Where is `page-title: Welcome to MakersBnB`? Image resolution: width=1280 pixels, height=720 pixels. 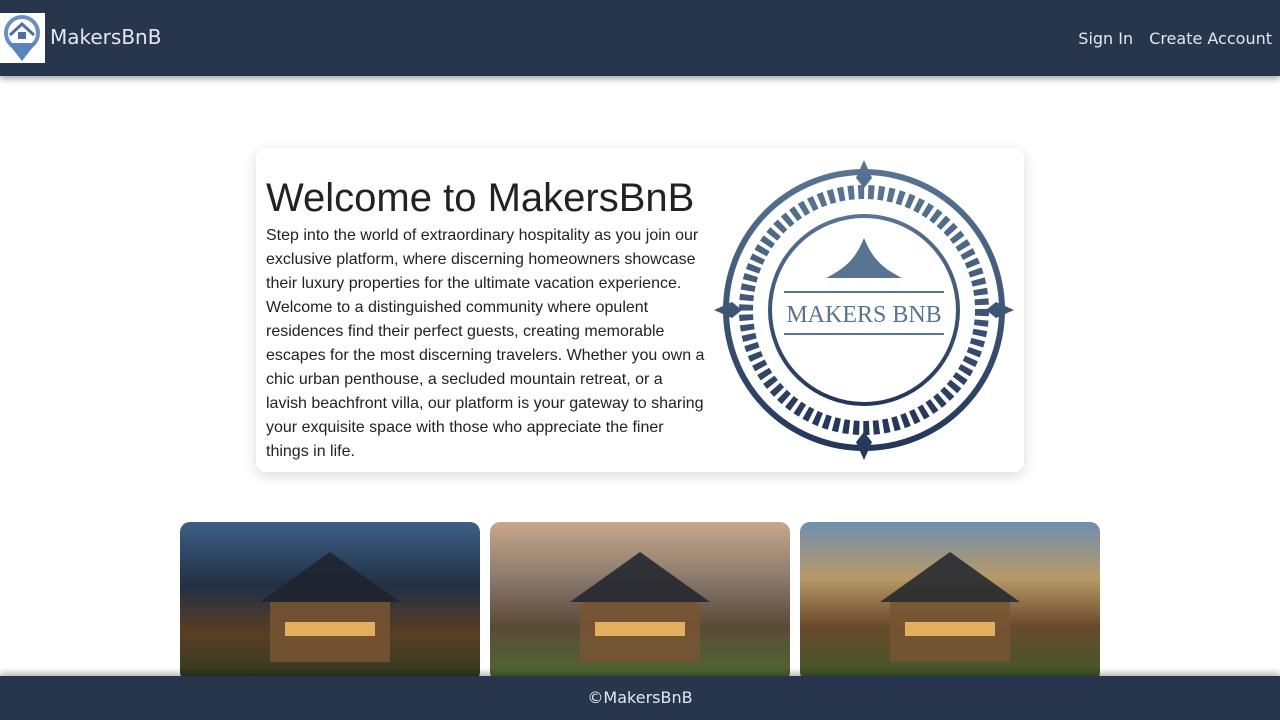
page-title: Welcome to MakersBnB is located at coordinates (480, 198).